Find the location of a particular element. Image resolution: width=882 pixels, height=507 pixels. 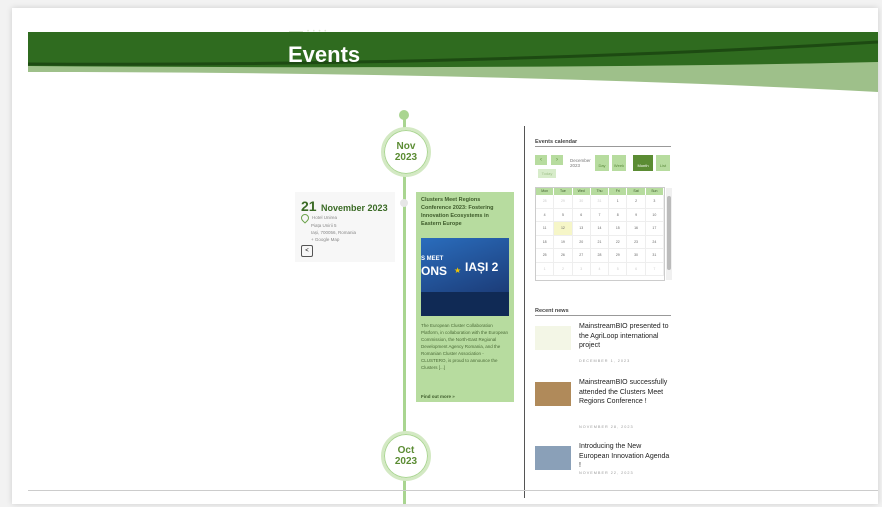

view-week-button: Week is located at coordinates (619, 163).